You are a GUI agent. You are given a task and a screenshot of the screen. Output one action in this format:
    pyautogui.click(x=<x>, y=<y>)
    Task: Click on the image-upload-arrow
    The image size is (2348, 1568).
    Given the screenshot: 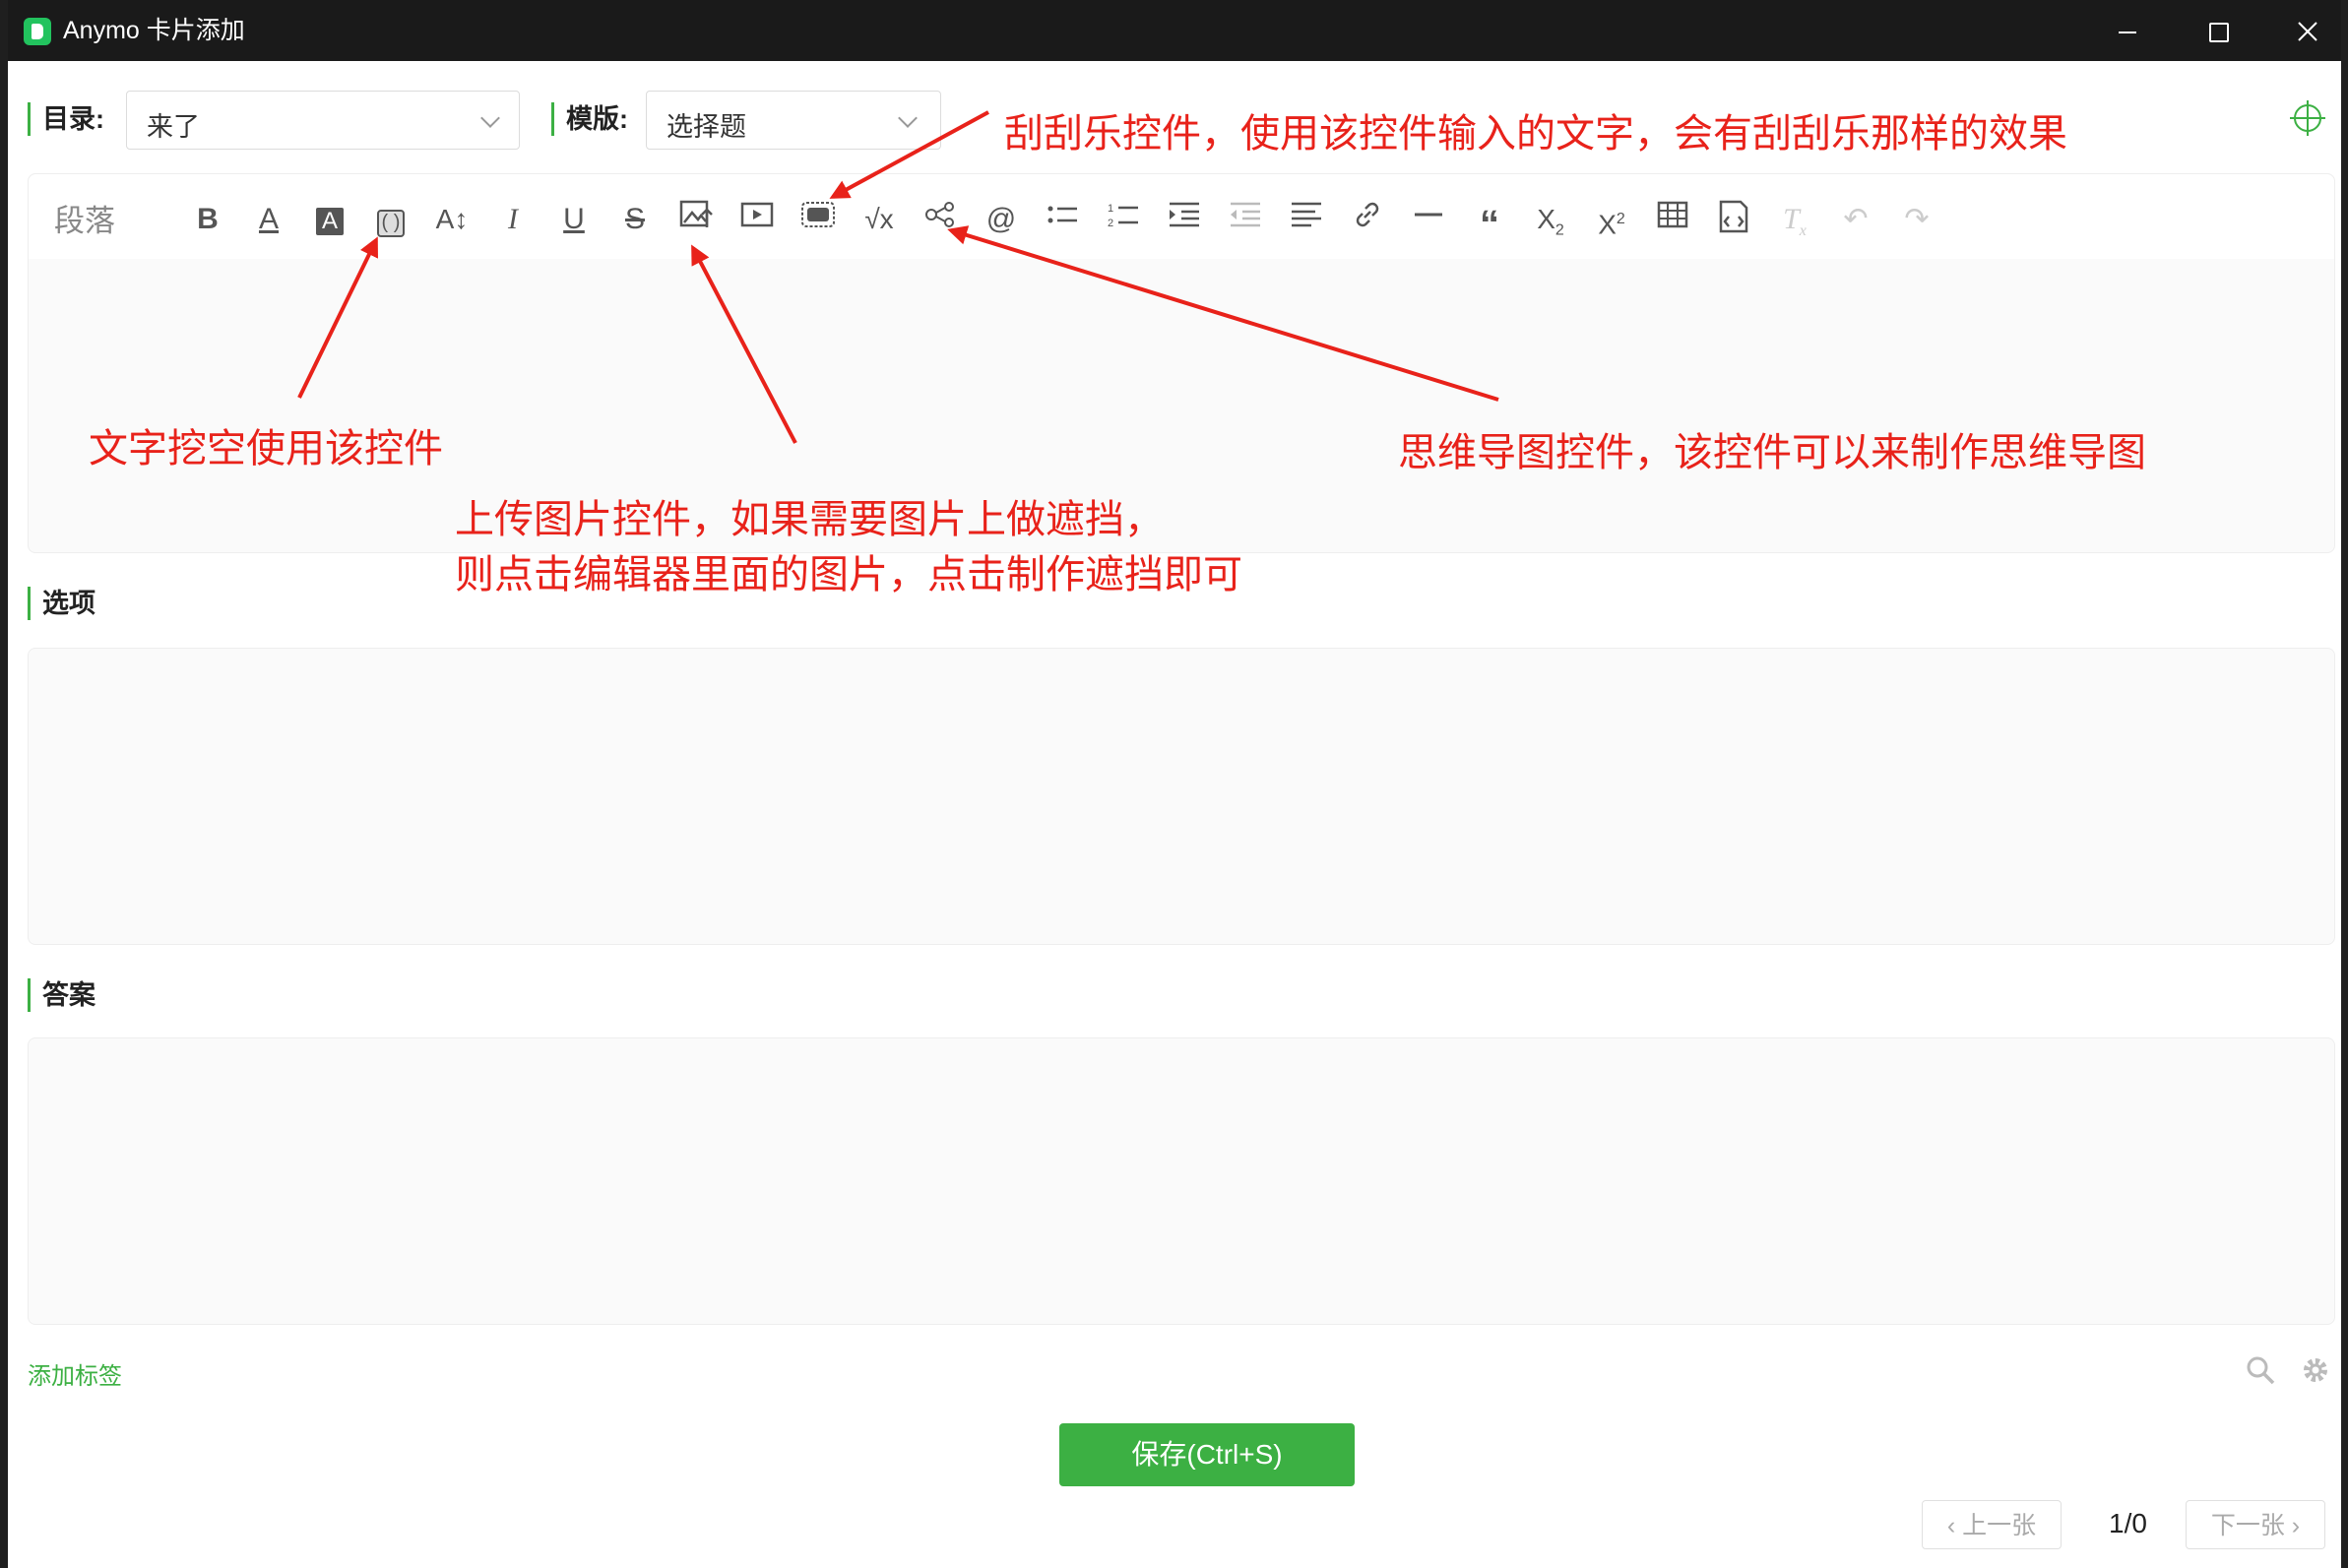 What is the action you would take?
    pyautogui.click(x=744, y=344)
    